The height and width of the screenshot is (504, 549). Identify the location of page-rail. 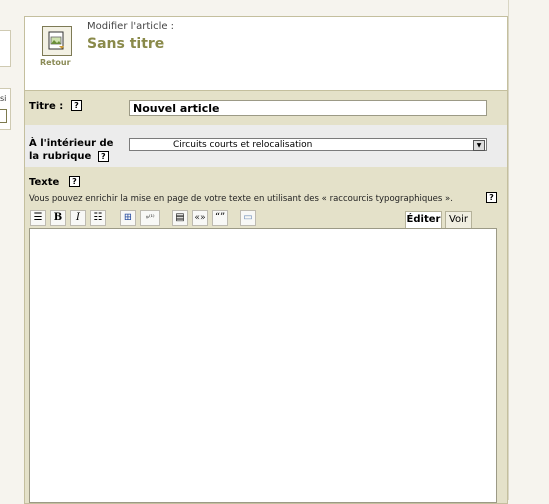
(508, 250).